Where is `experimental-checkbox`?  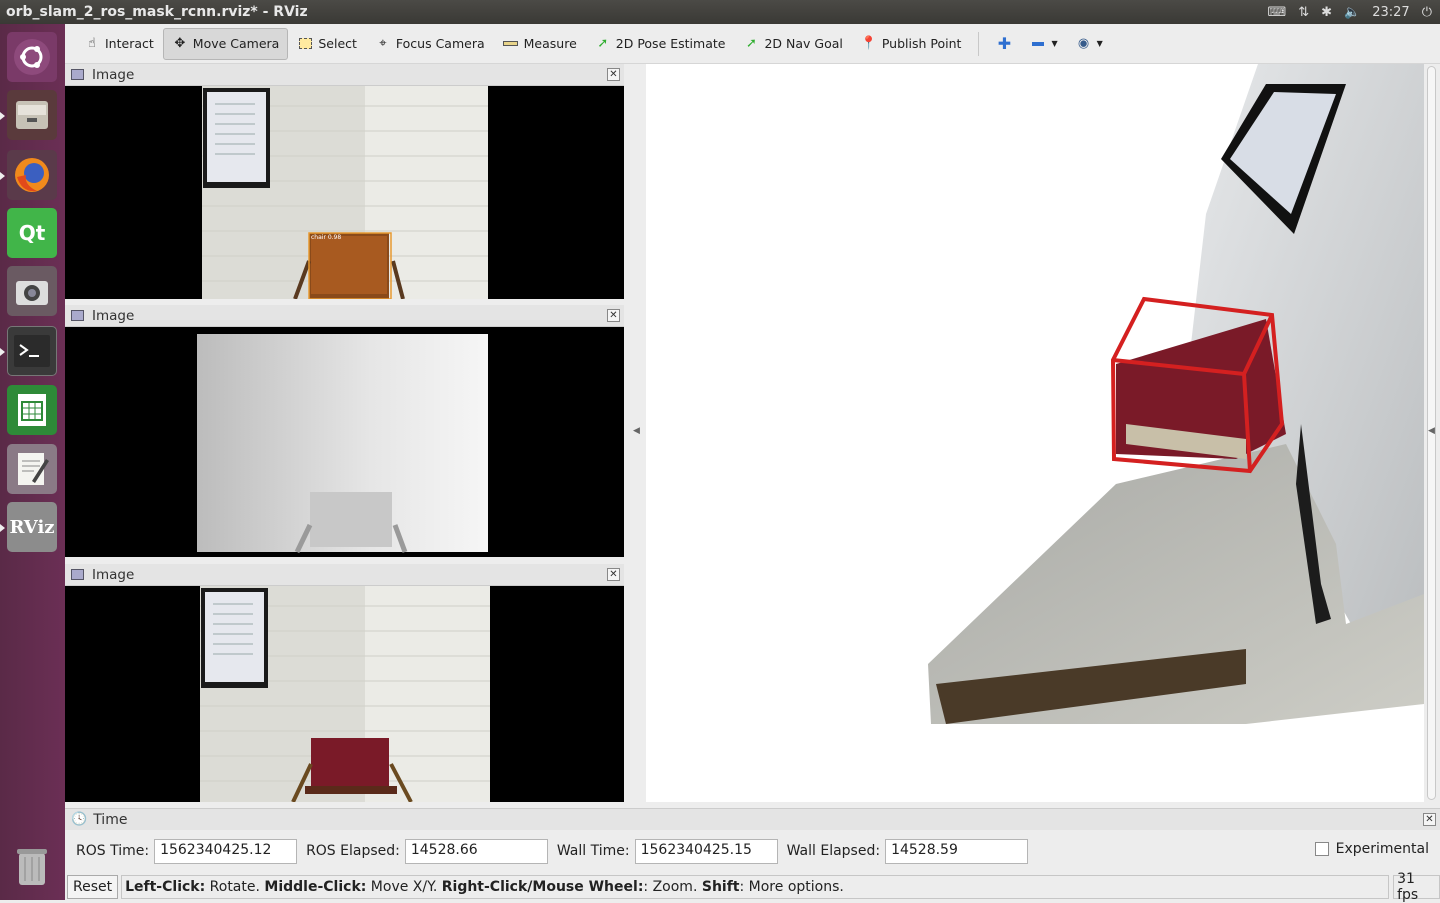 experimental-checkbox is located at coordinates (1321, 849).